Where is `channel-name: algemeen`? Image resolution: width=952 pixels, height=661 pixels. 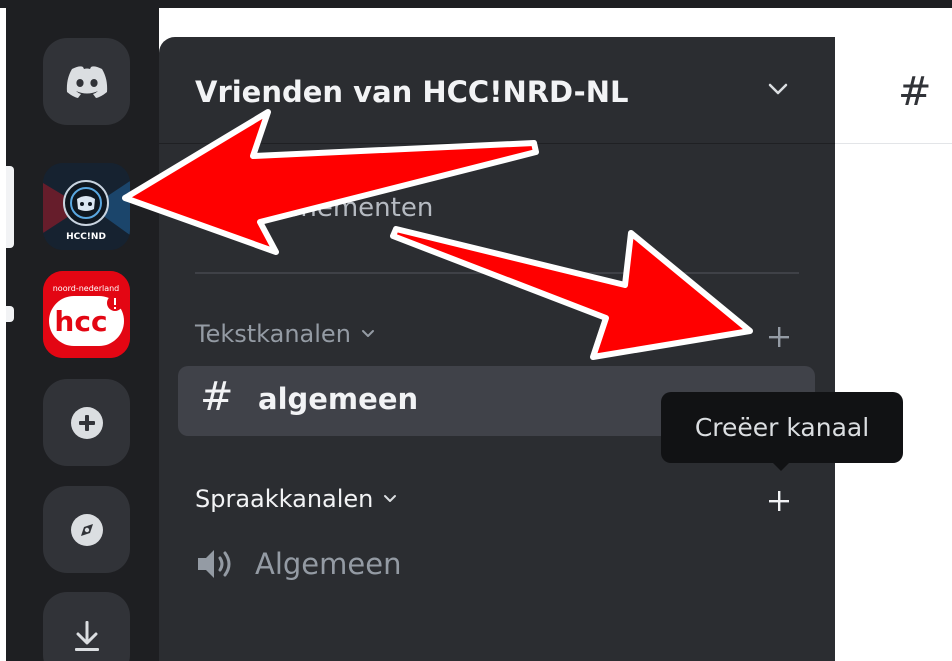
channel-name: algemeen is located at coordinates (338, 399).